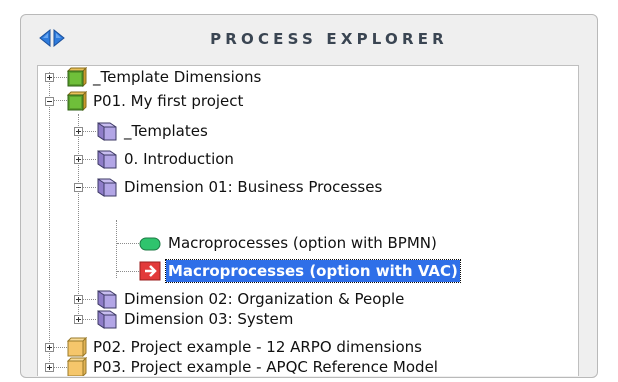  Describe the element at coordinates (308, 320) in the screenshot. I see `tree-item-dimension-03: Dimension 03: System` at that location.